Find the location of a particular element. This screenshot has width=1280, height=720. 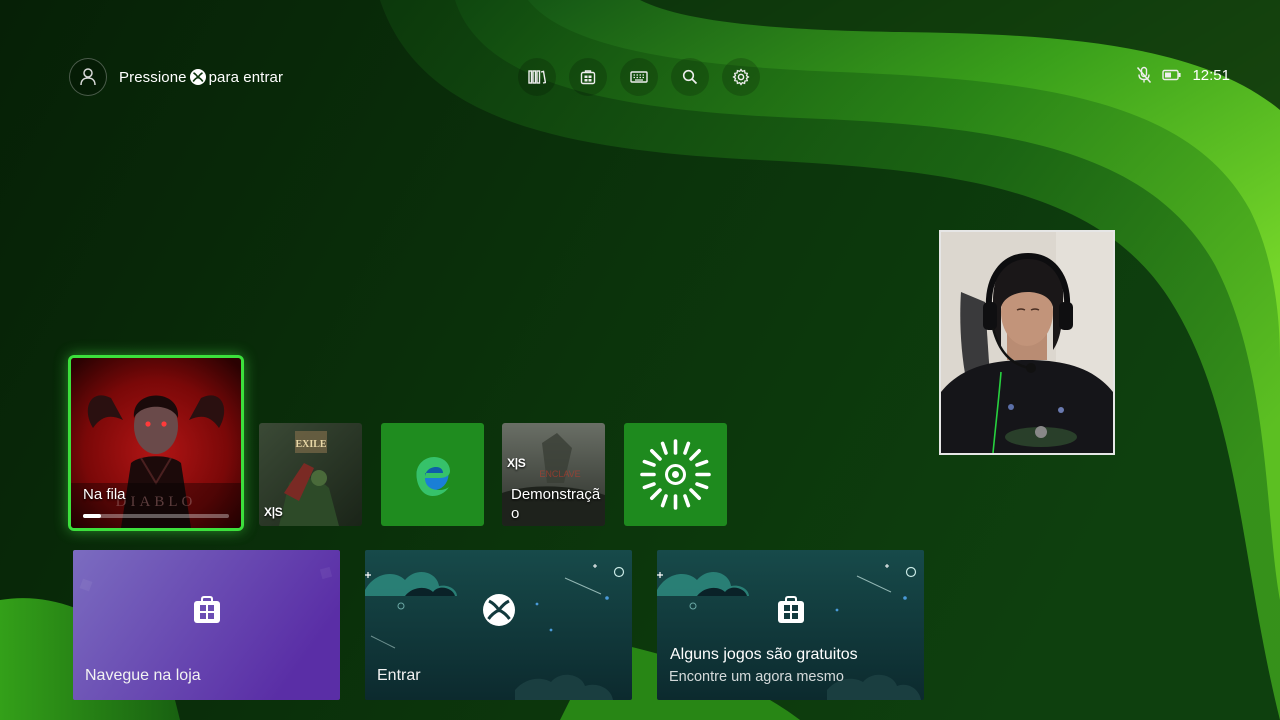

keyboard-button is located at coordinates (639, 77).